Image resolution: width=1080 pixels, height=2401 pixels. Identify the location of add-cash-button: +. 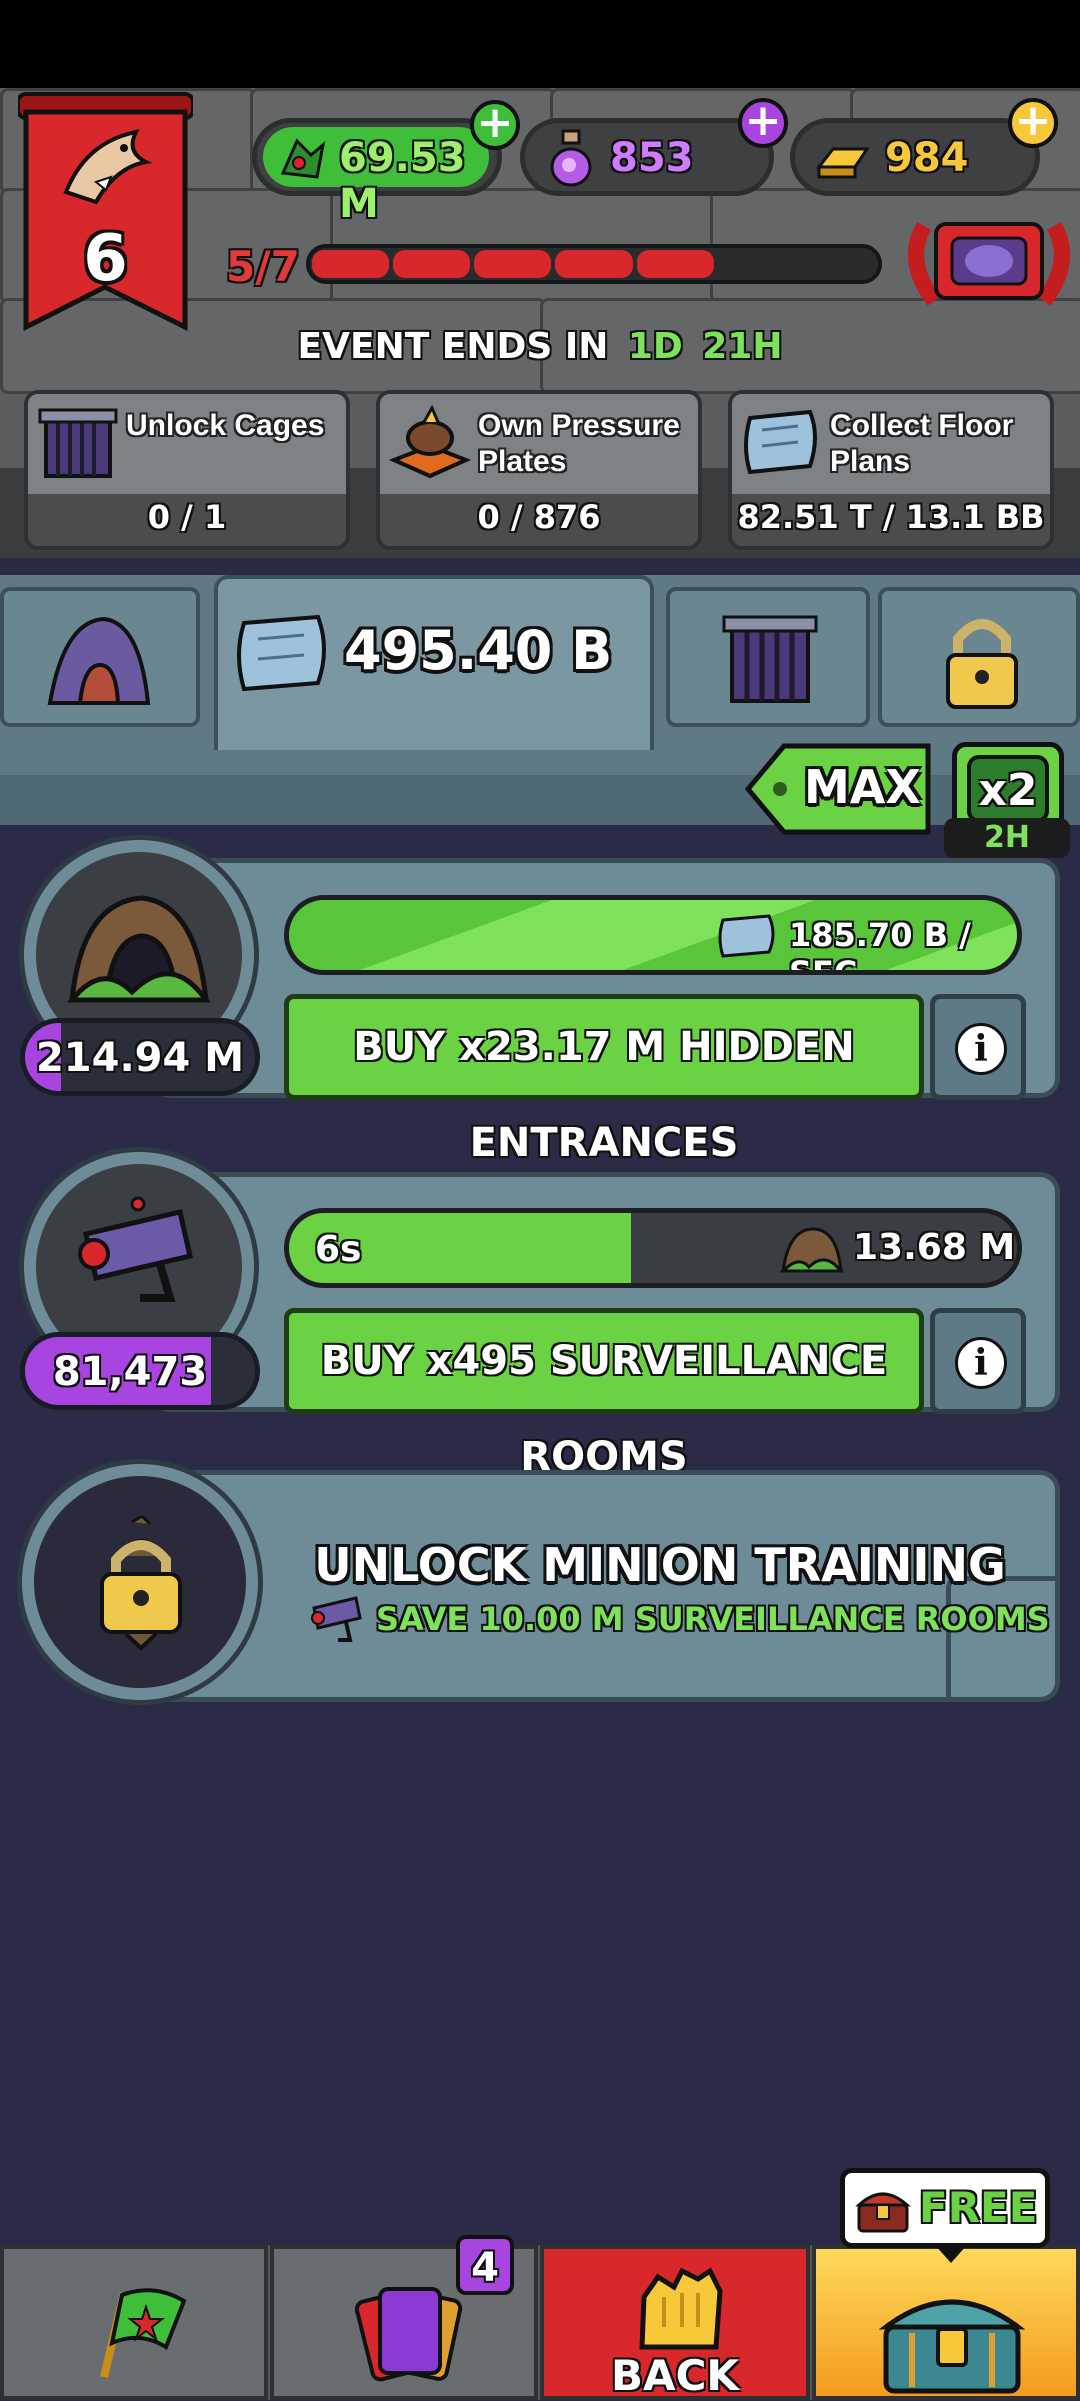
(495, 125).